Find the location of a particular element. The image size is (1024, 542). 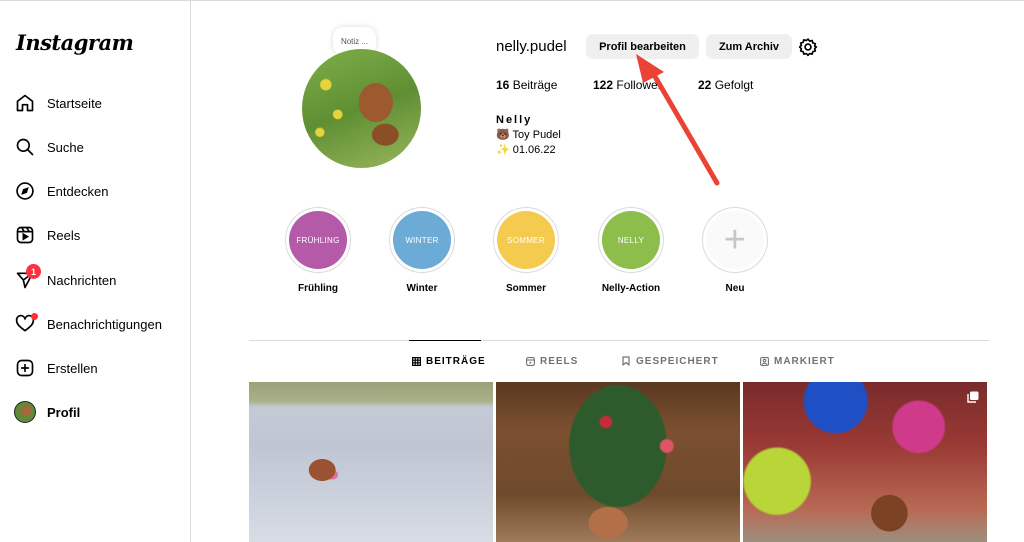

tab-label: BEITRÄGE is located at coordinates (456, 361).